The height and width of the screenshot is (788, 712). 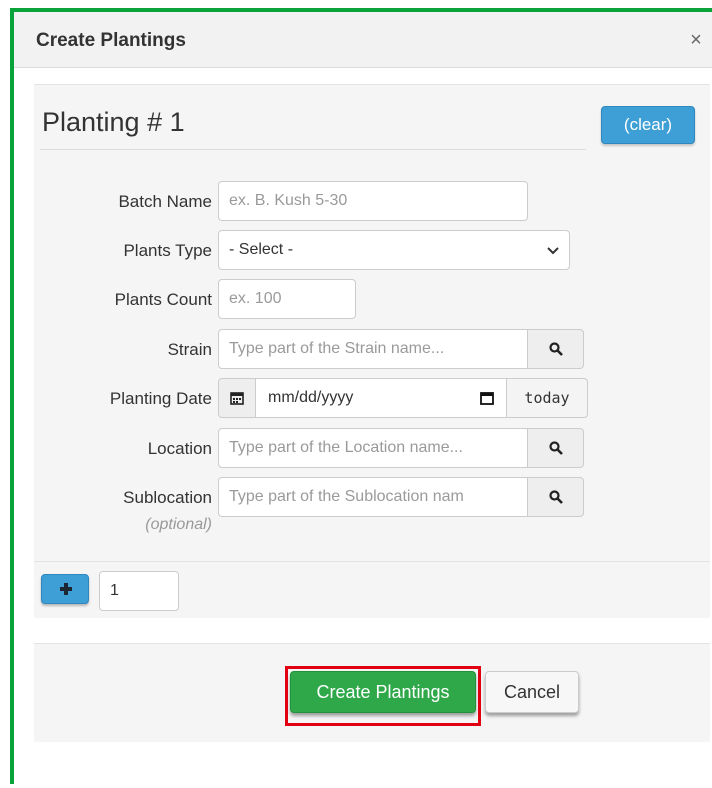 What do you see at coordinates (287, 299) in the screenshot?
I see `plants-count-input: ex. 100` at bounding box center [287, 299].